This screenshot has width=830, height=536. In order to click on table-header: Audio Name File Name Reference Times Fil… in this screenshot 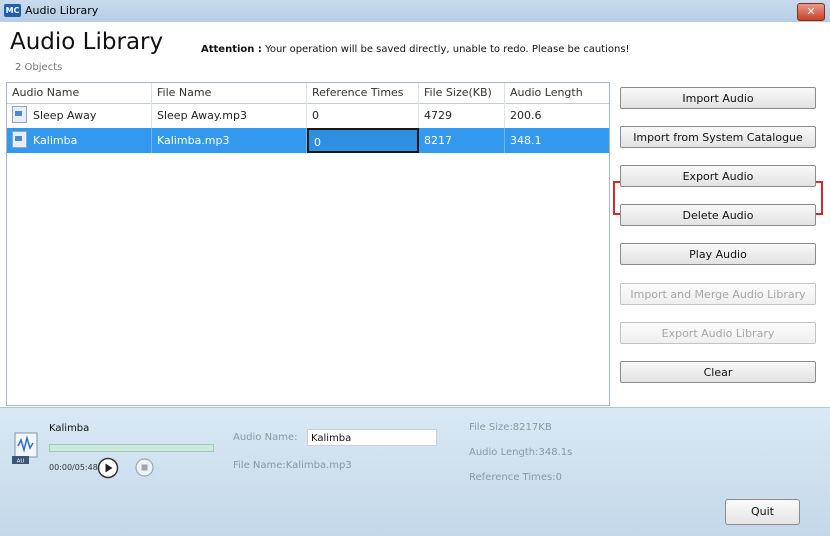, I will do `click(308, 93)`.